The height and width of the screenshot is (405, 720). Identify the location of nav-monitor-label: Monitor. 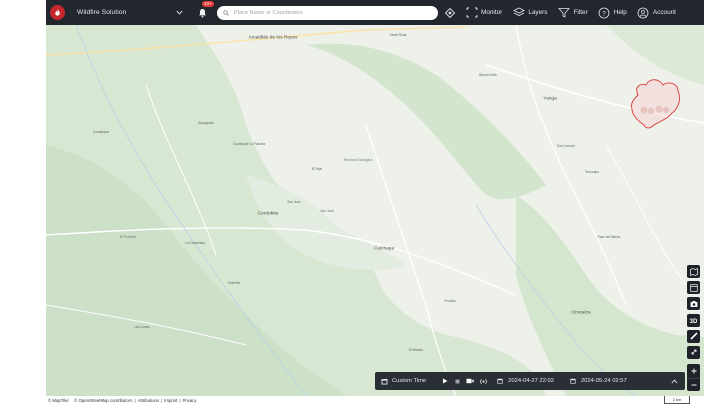
(492, 12).